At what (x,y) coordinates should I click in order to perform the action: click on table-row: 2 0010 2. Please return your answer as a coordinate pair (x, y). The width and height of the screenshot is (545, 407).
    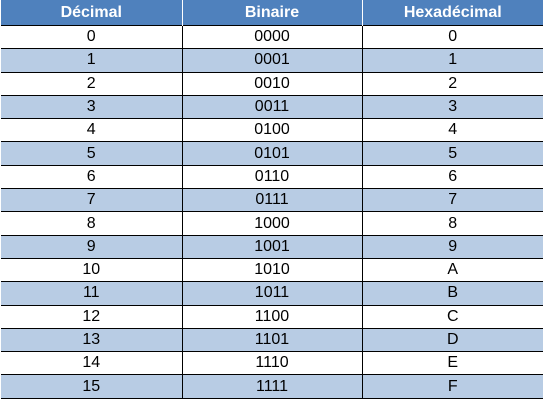
    Looking at the image, I should click on (272, 83).